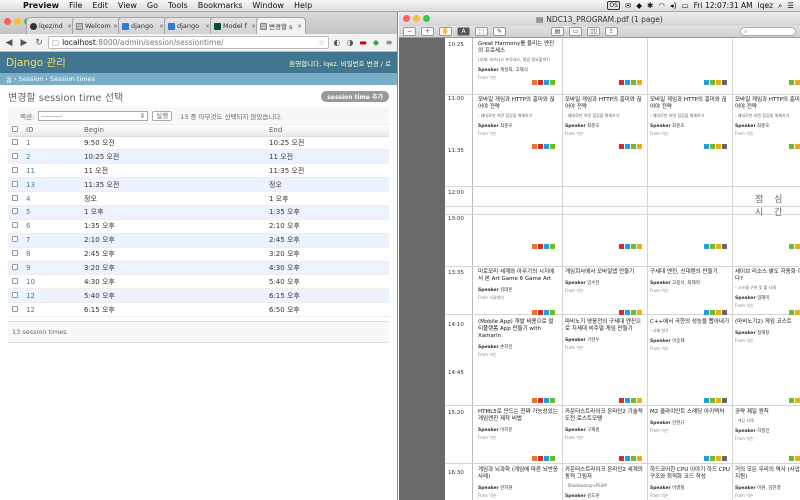  I want to click on breadcrumb-home: 홈, so click(9, 79).